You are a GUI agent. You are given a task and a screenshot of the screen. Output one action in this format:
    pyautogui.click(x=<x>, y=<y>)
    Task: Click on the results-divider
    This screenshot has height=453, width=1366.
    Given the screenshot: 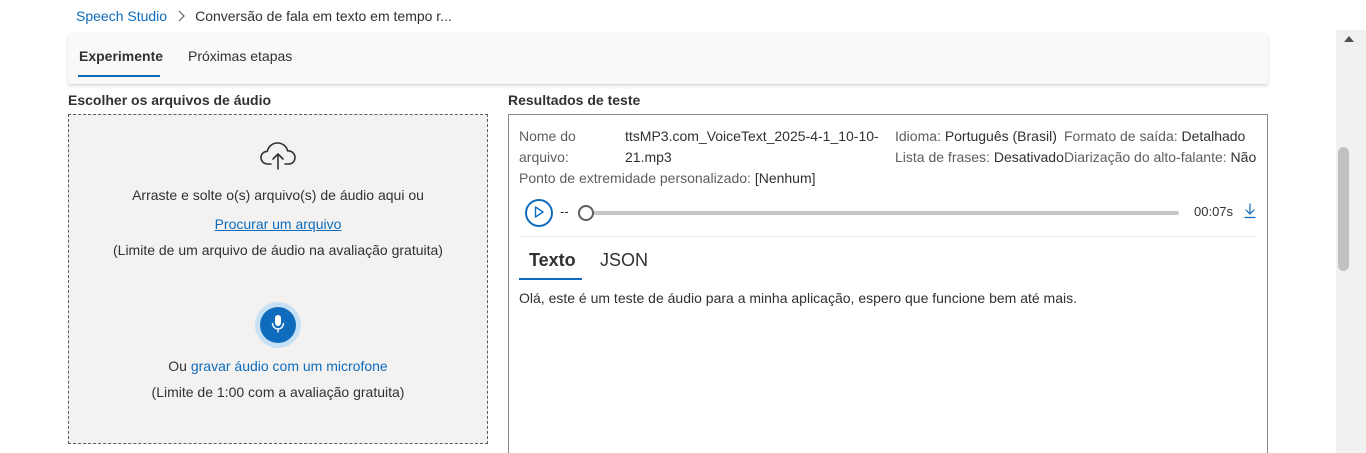 What is the action you would take?
    pyautogui.click(x=888, y=236)
    